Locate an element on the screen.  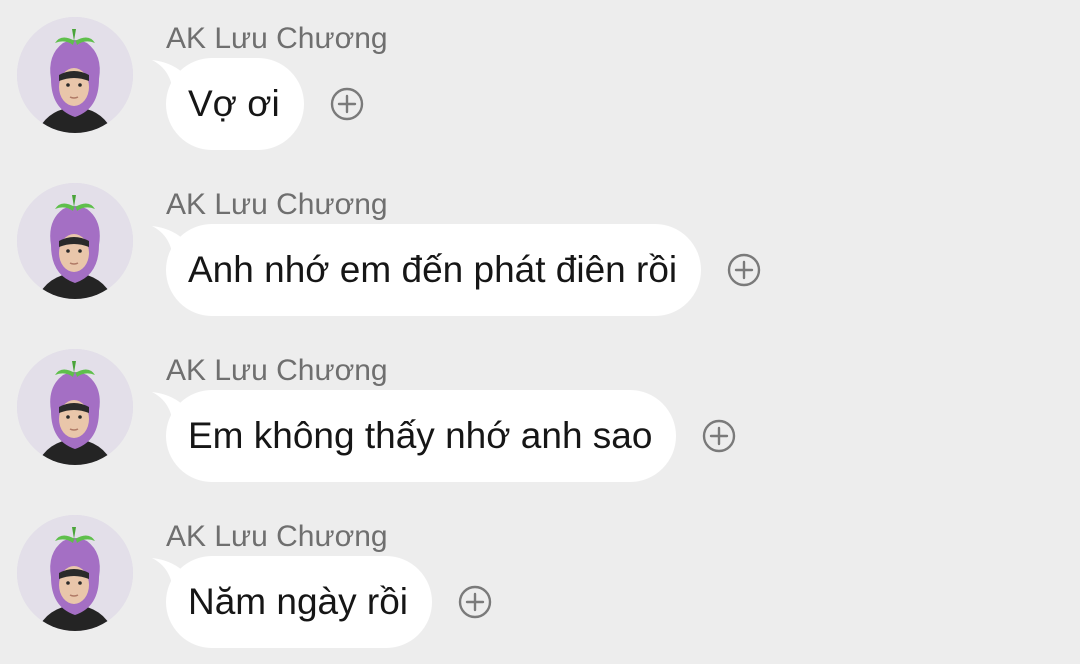
message-bubble: Anh nhớ em đến phát điên rồi is located at coordinates (434, 270).